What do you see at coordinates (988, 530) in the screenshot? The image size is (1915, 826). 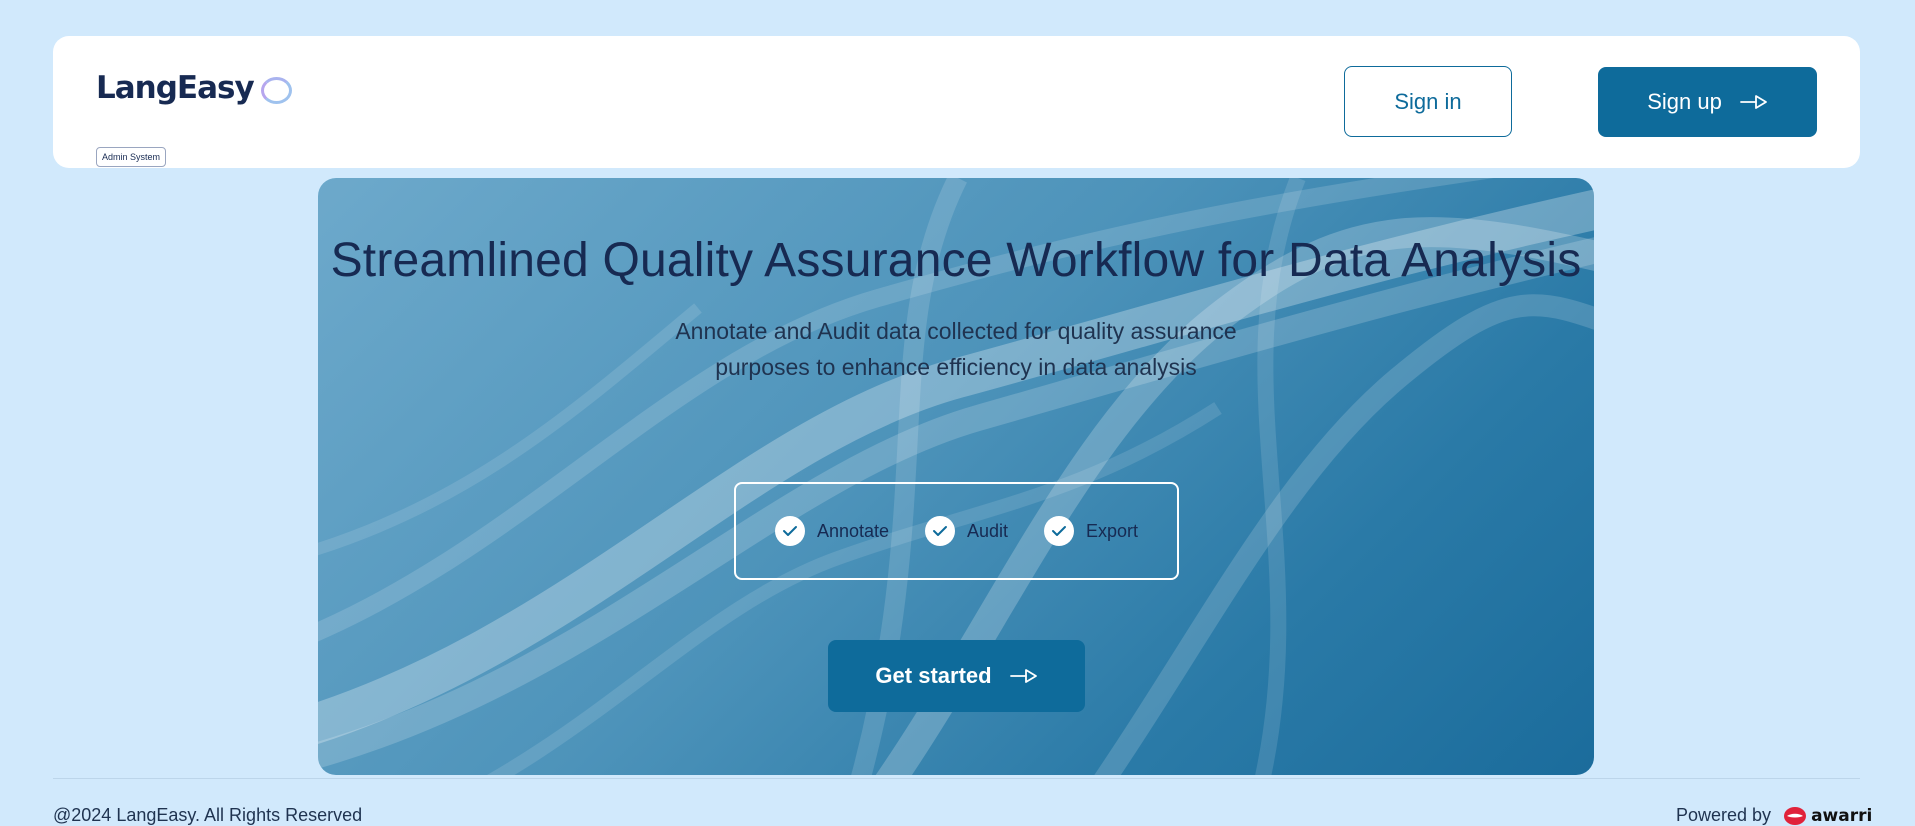 I see `feature-label: Audit` at bounding box center [988, 530].